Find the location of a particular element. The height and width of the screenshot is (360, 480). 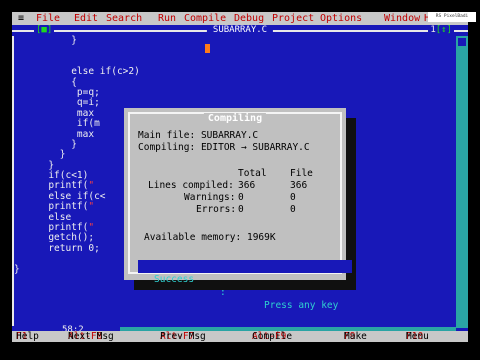

status-compile-label: Compile is located at coordinates (272, 336).